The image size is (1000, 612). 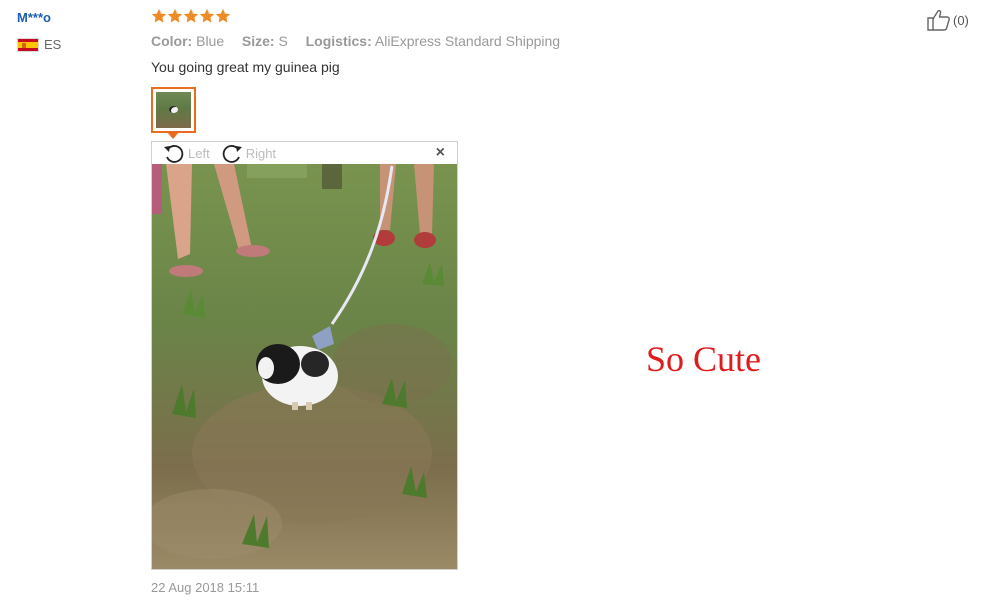 What do you see at coordinates (173, 135) in the screenshot?
I see `thumbnail-pointer` at bounding box center [173, 135].